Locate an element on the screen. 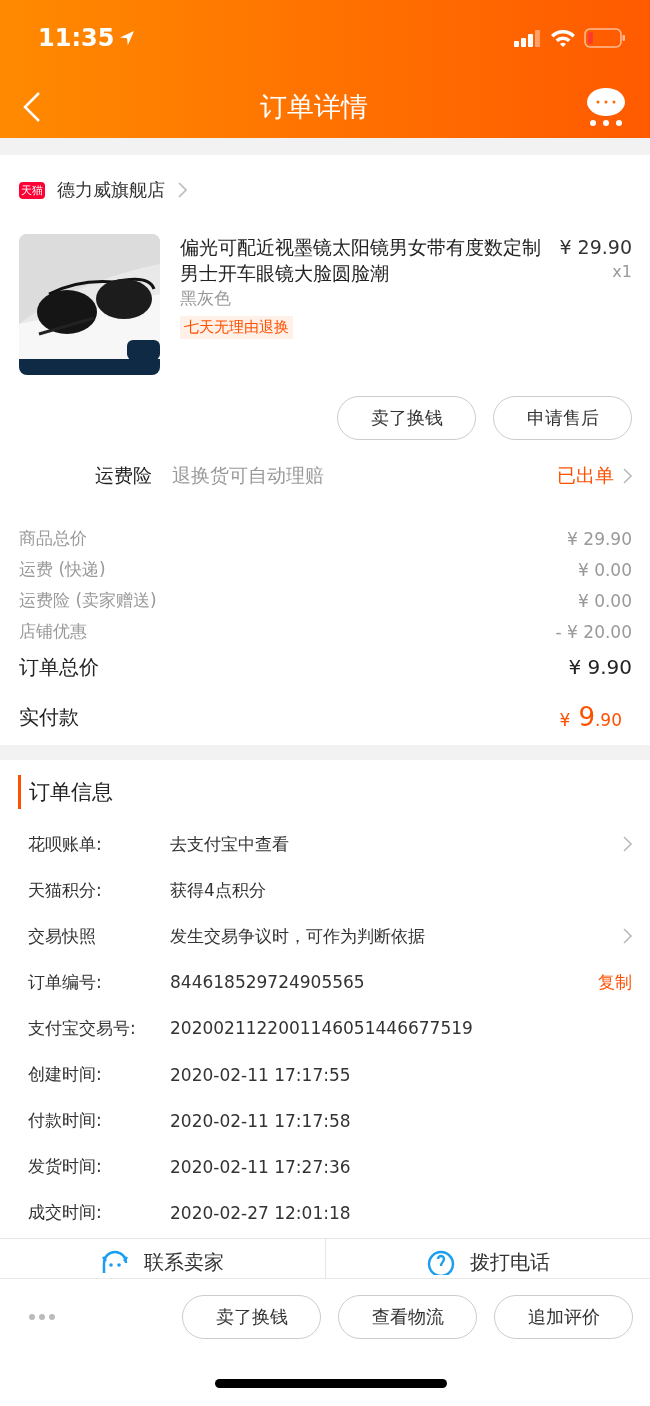  chat-icon is located at coordinates (115, 1262).